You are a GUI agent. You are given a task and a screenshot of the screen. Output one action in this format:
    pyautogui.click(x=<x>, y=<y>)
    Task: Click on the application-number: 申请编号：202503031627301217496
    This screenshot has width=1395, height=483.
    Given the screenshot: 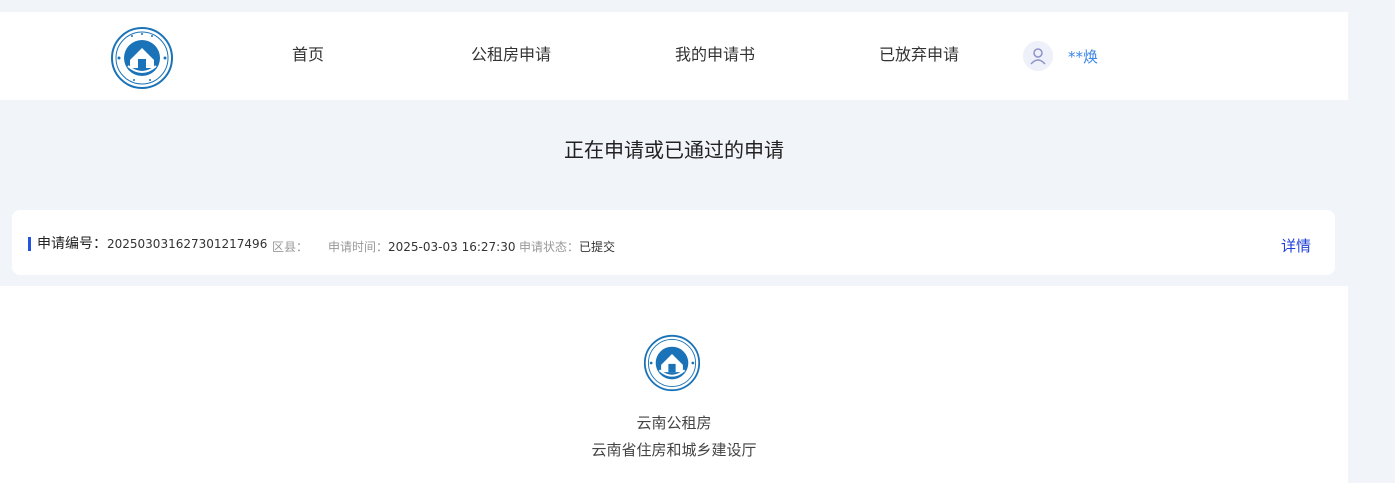 What is the action you would take?
    pyautogui.click(x=152, y=243)
    